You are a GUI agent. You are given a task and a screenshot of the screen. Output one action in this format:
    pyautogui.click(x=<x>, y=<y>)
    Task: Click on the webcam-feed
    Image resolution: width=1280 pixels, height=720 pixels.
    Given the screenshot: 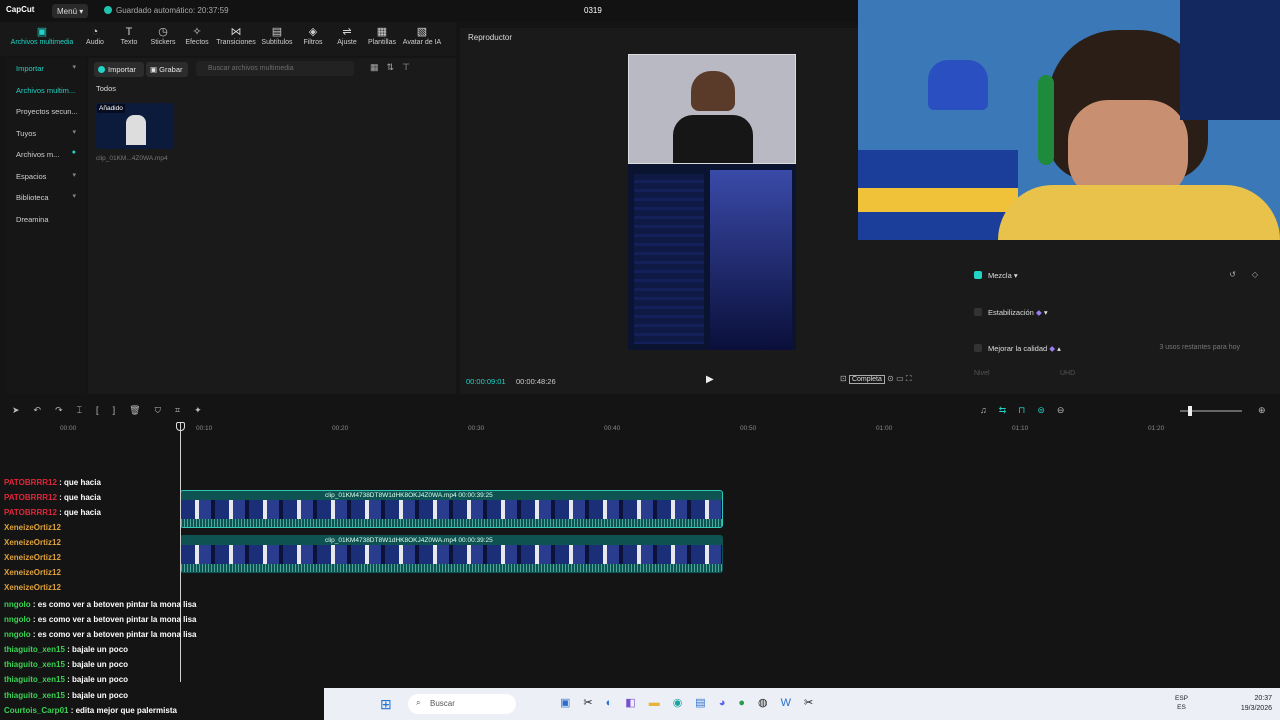 What is the action you would take?
    pyautogui.click(x=1069, y=120)
    